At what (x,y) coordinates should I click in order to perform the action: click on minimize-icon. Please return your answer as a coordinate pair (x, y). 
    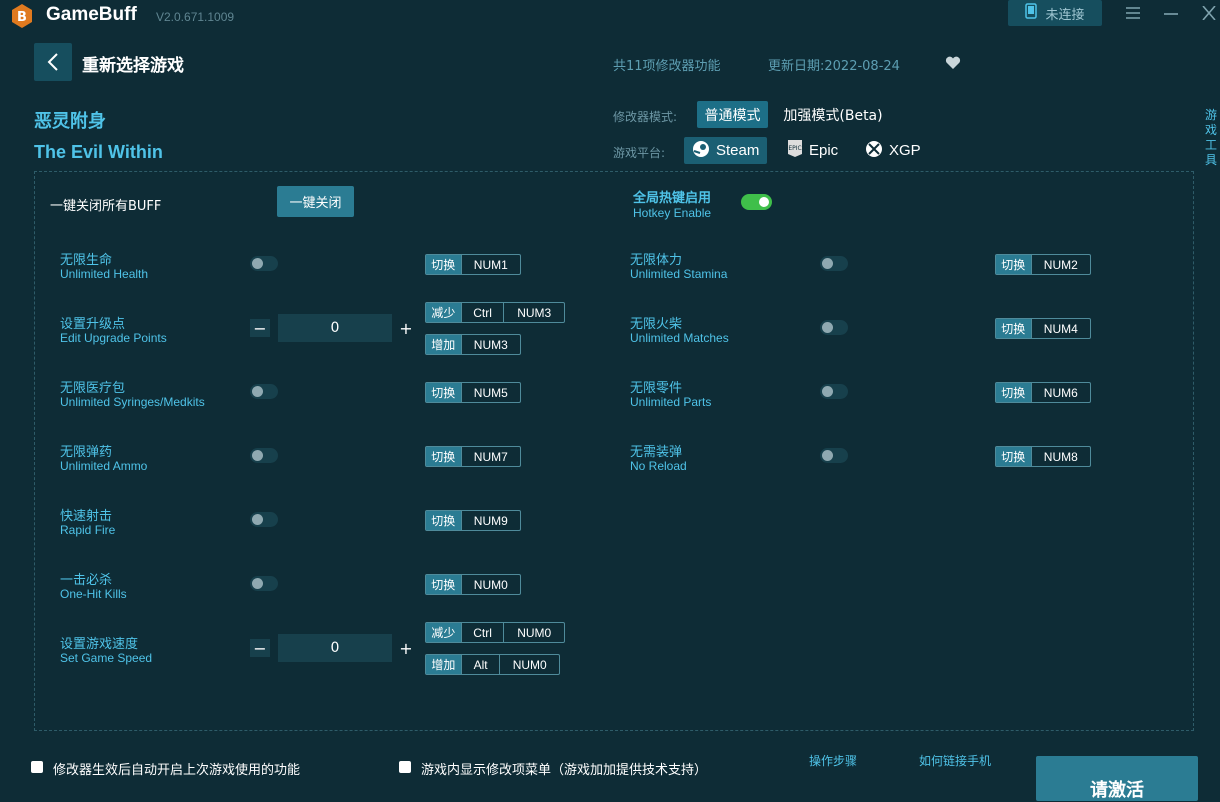
    Looking at the image, I should click on (1171, 13).